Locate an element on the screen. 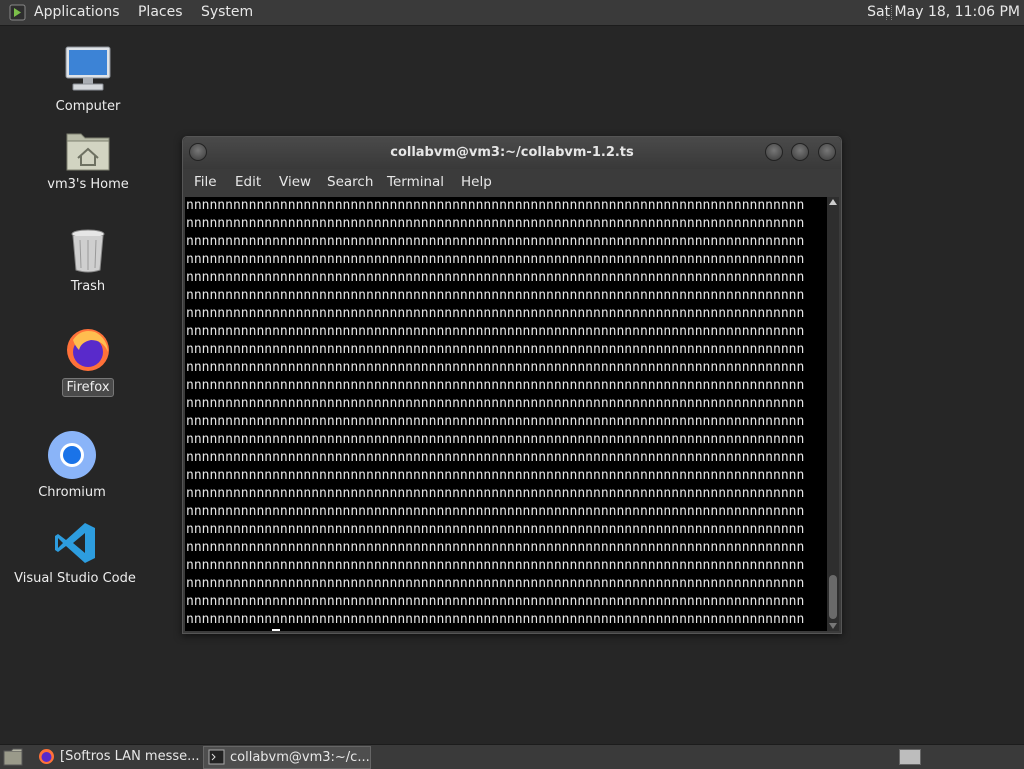 This screenshot has width=1024, height=769. menu-edit: Edit is located at coordinates (248, 182).